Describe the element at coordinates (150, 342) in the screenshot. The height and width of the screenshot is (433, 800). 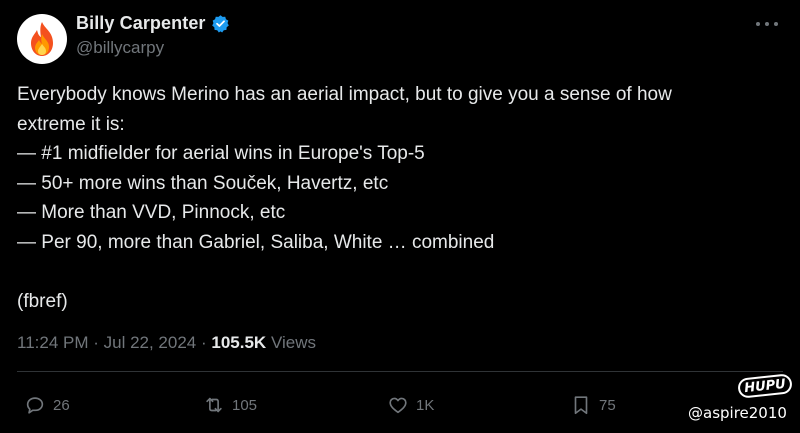
I see `tweet-date: Jul 22, 2024` at that location.